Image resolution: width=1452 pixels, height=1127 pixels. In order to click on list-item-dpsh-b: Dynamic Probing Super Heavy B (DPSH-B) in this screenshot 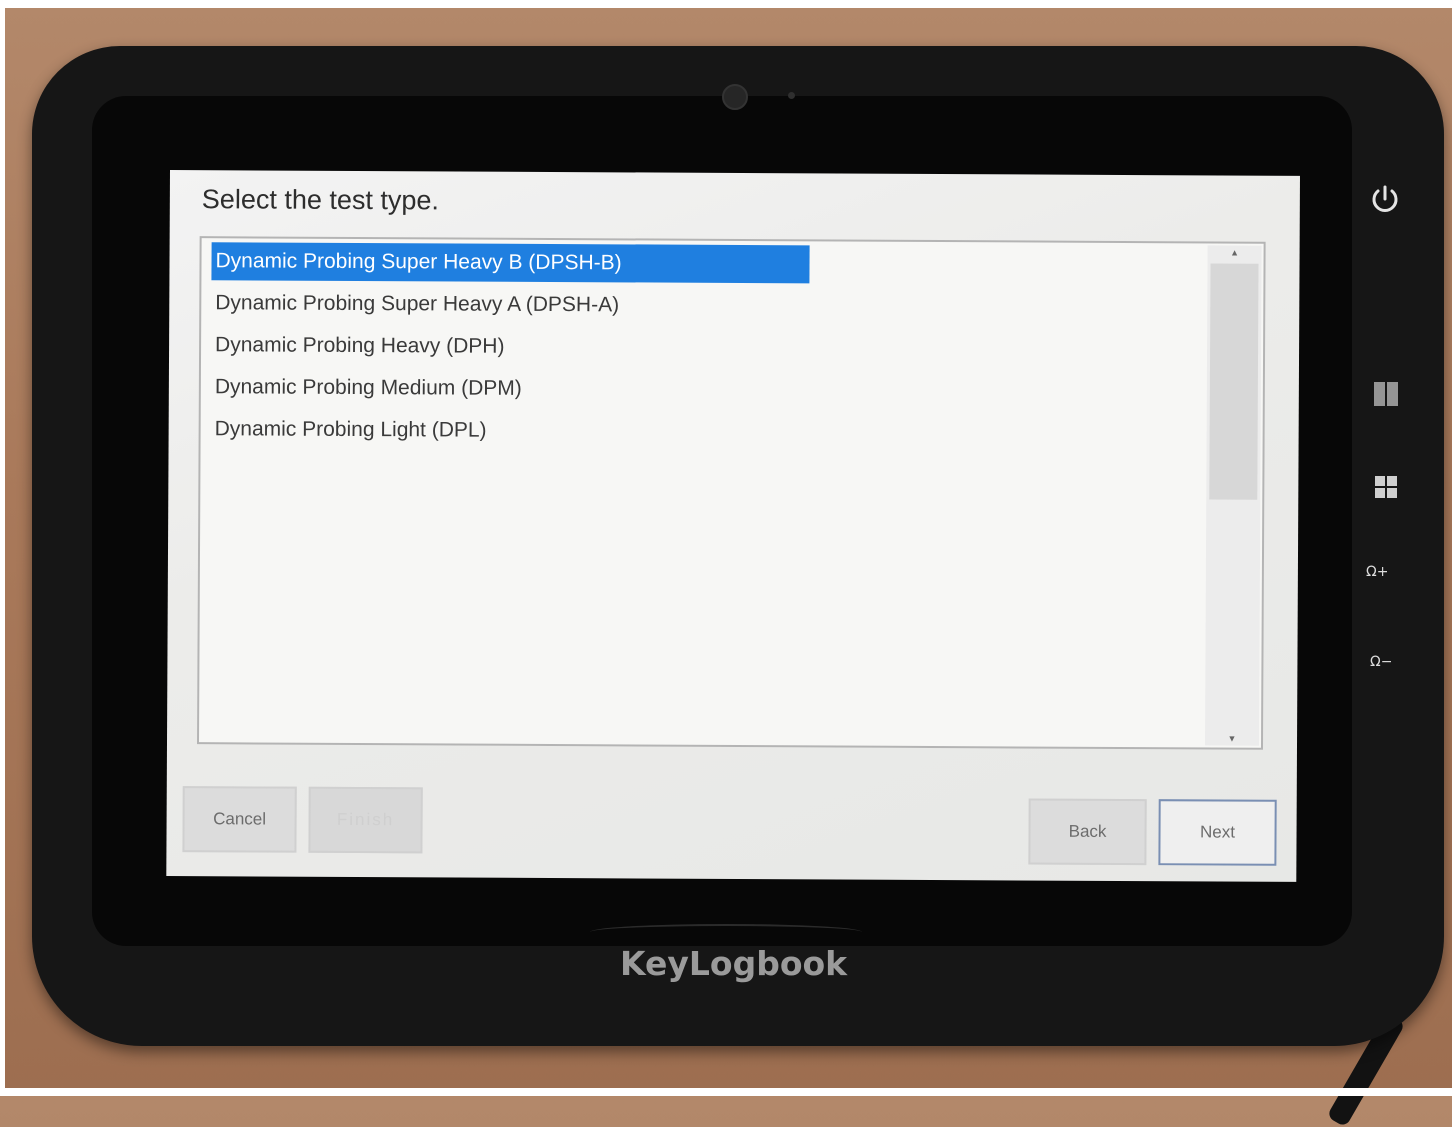, I will do `click(510, 263)`.